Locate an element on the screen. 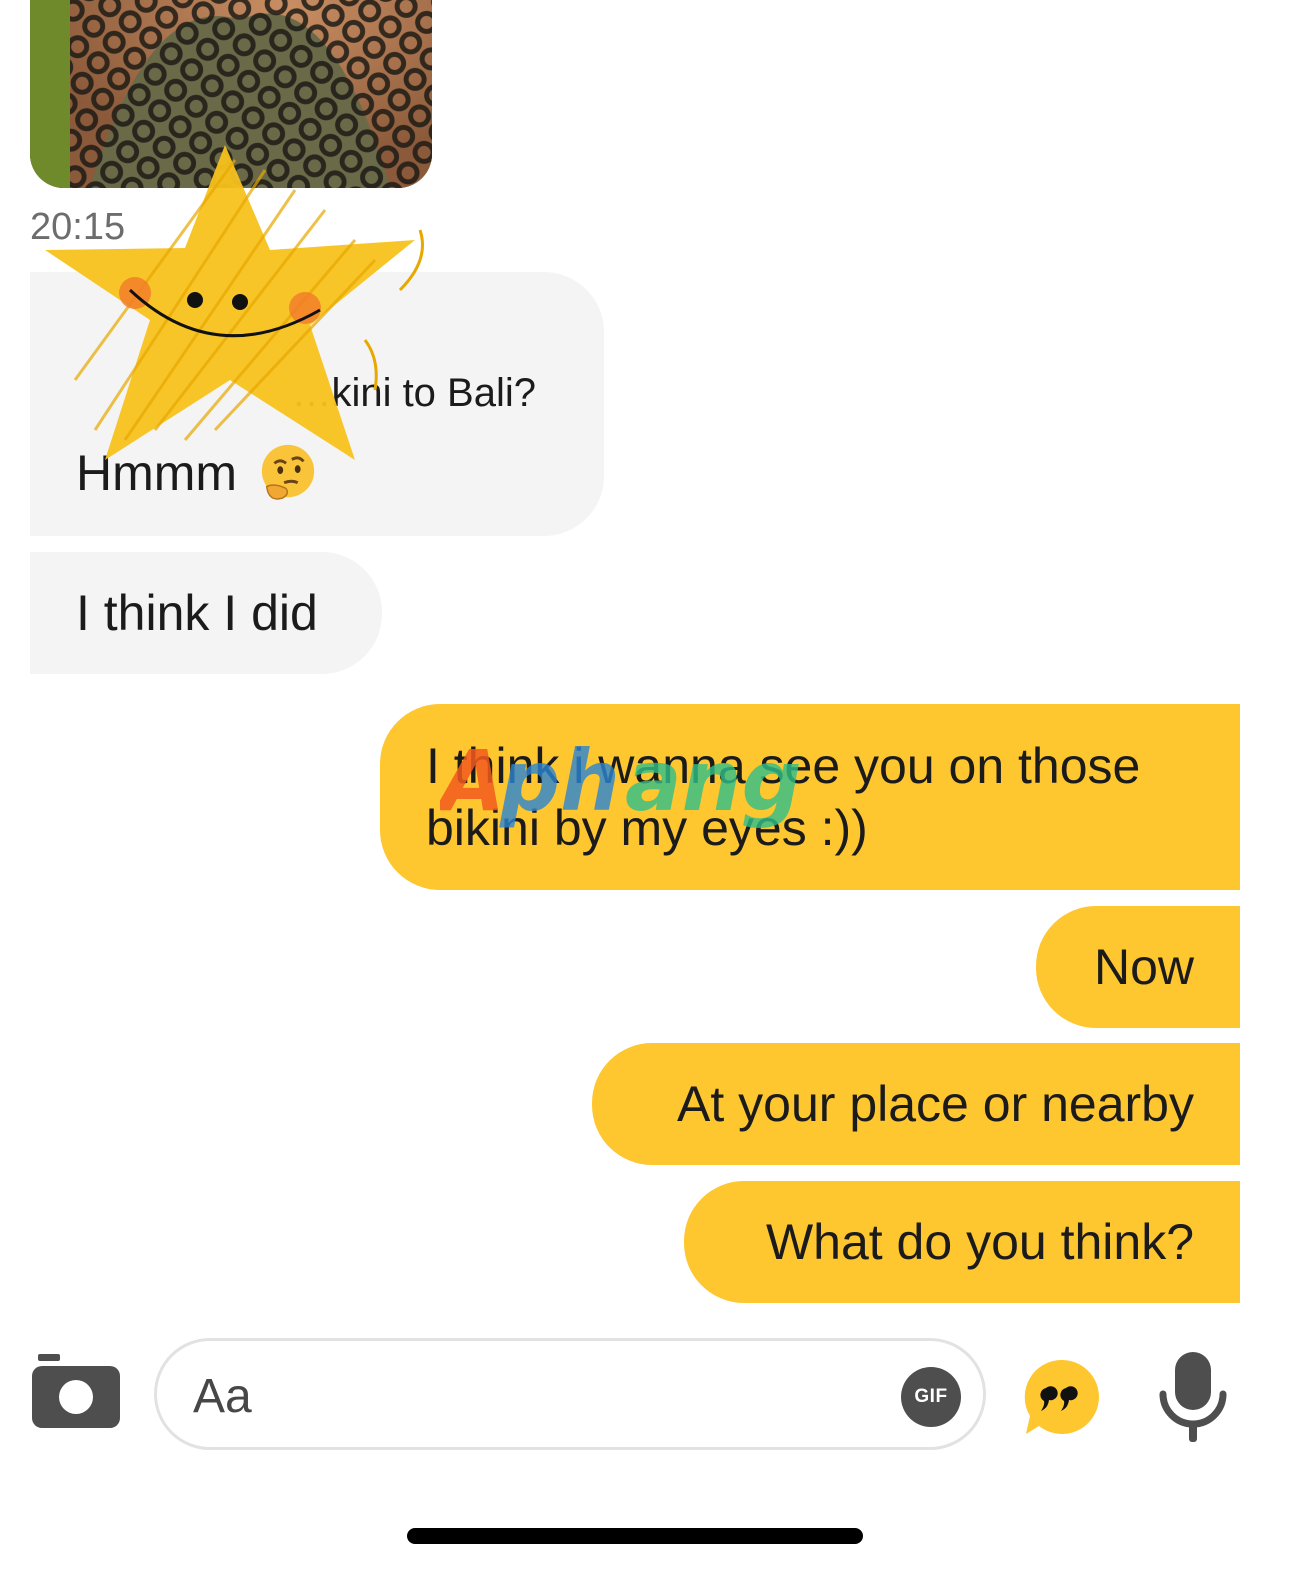 Image resolution: width=1290 pixels, height=1595 pixels. message-text: What do you think? is located at coordinates (979, 1242).